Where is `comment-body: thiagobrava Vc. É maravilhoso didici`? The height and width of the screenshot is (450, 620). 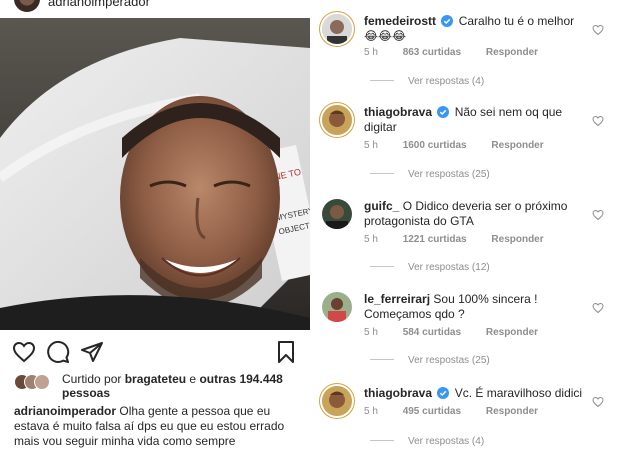
comment-body: thiagobrava Vc. É maravilhoso didici is located at coordinates (474, 393).